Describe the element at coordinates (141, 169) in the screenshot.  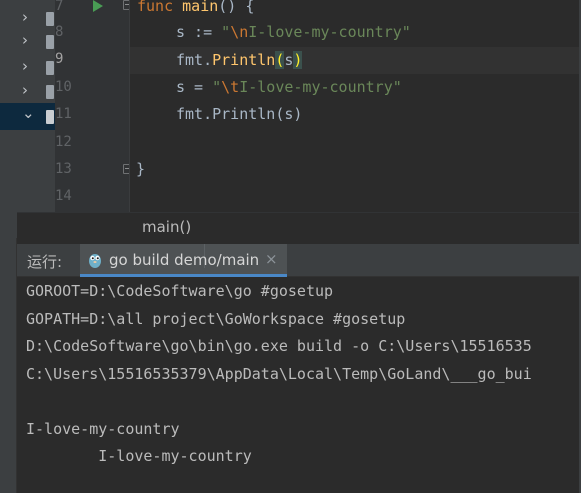
I see `code-line: }` at that location.